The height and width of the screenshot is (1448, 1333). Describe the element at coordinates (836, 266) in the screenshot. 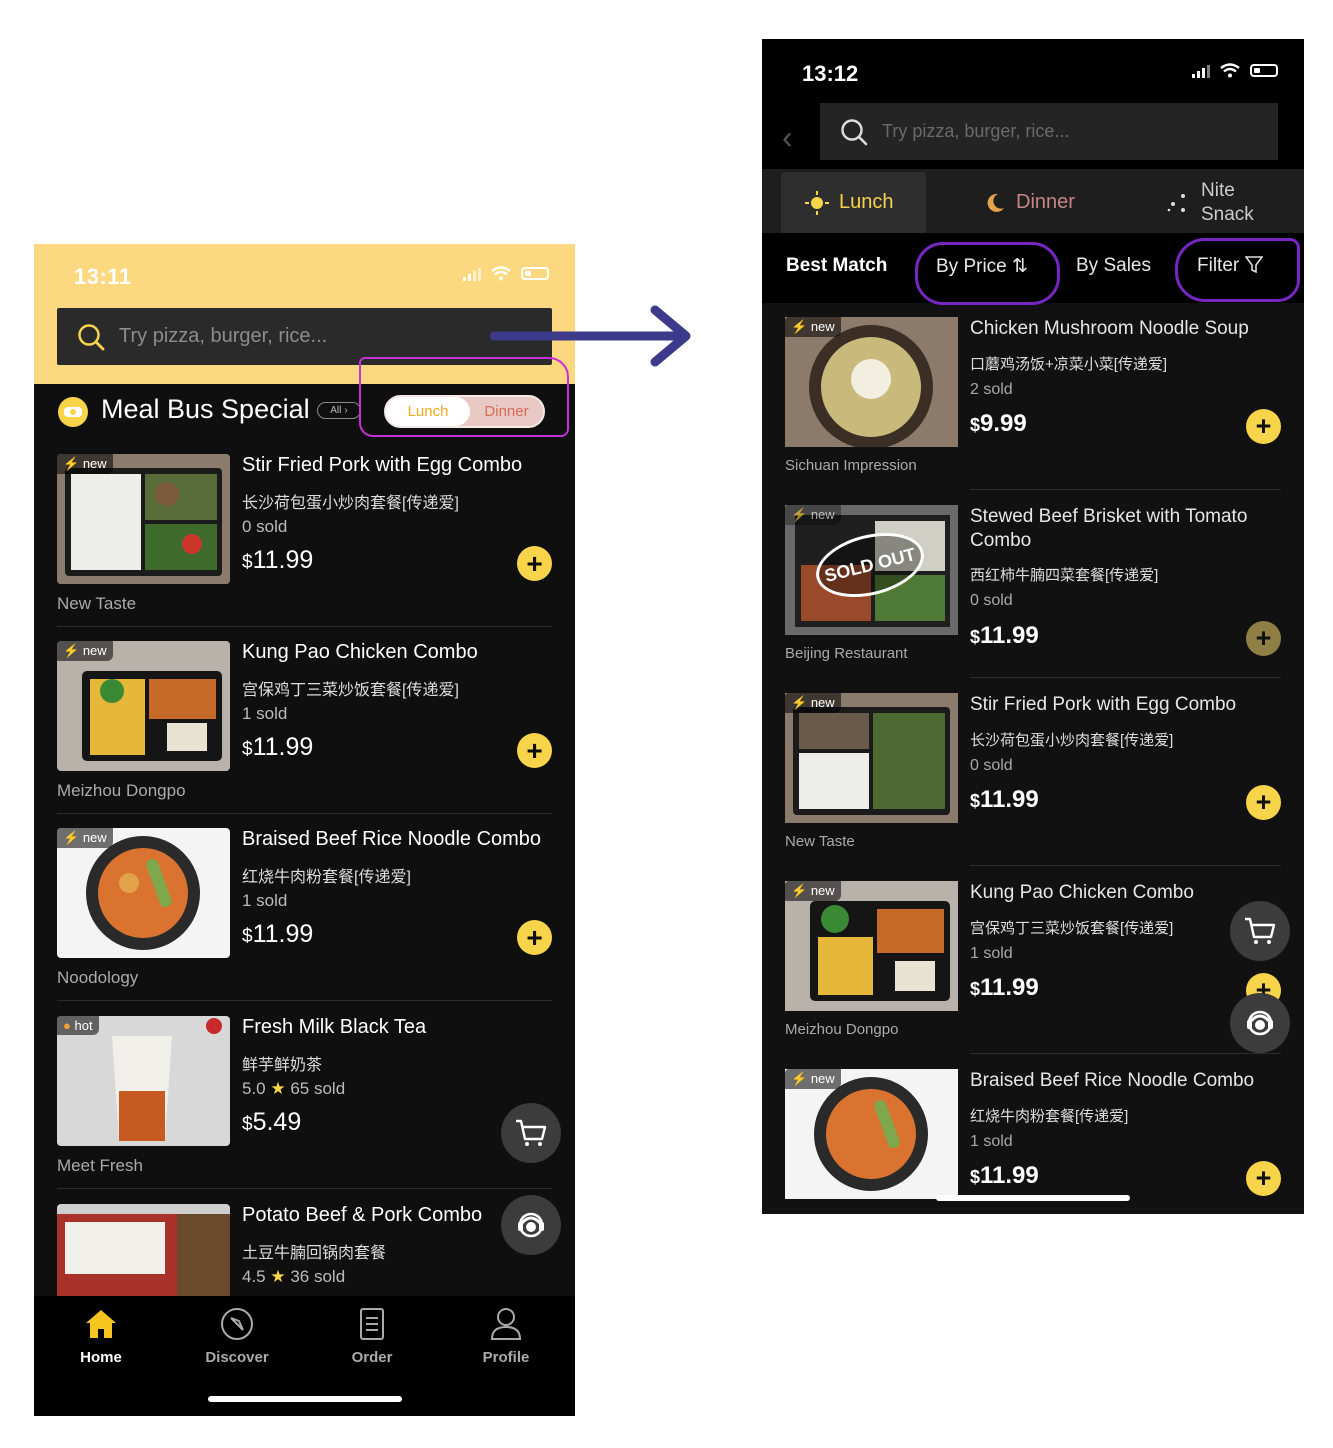

I see `sort-best-match: Best Match` at that location.